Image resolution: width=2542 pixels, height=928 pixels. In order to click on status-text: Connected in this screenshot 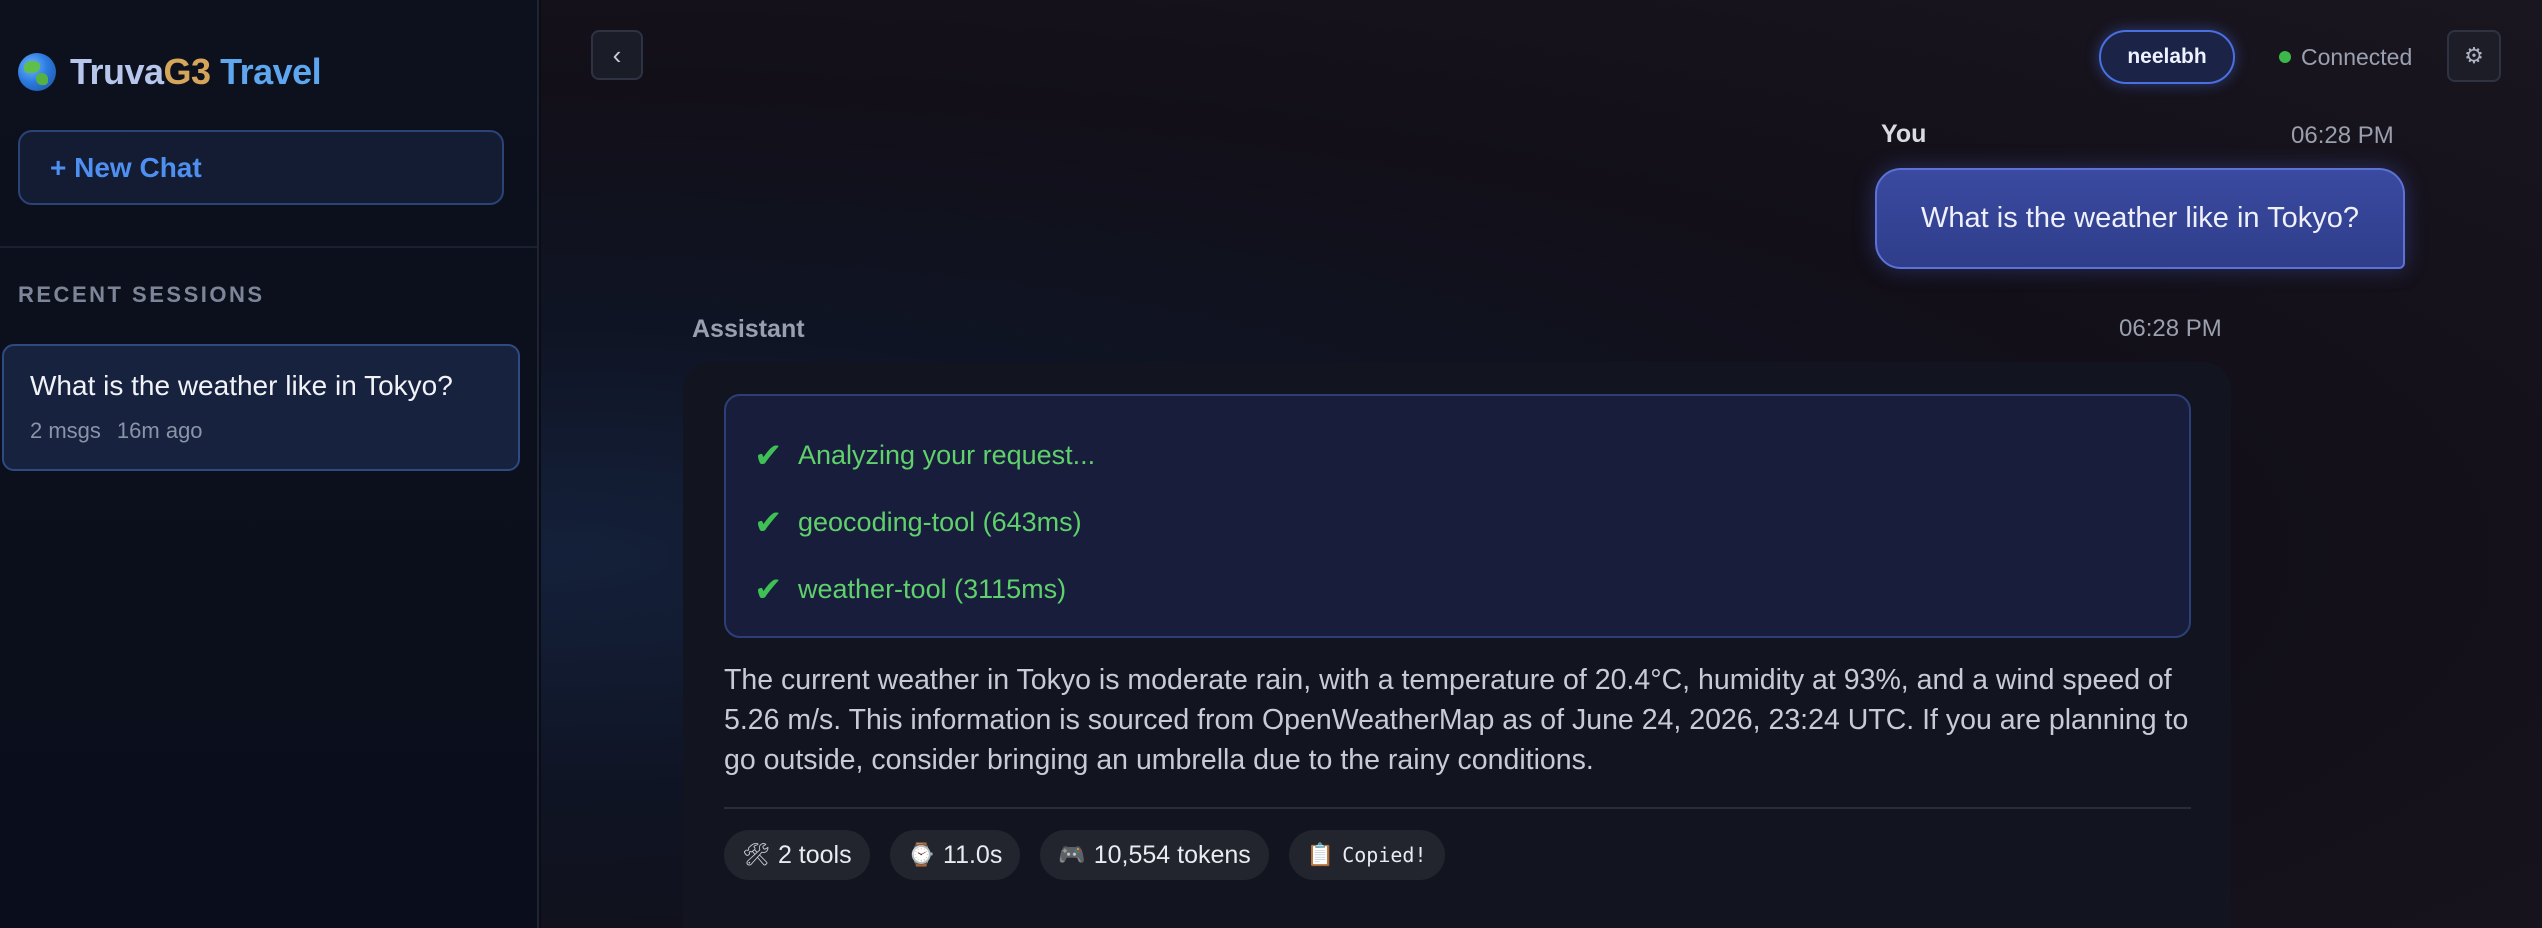, I will do `click(2357, 56)`.